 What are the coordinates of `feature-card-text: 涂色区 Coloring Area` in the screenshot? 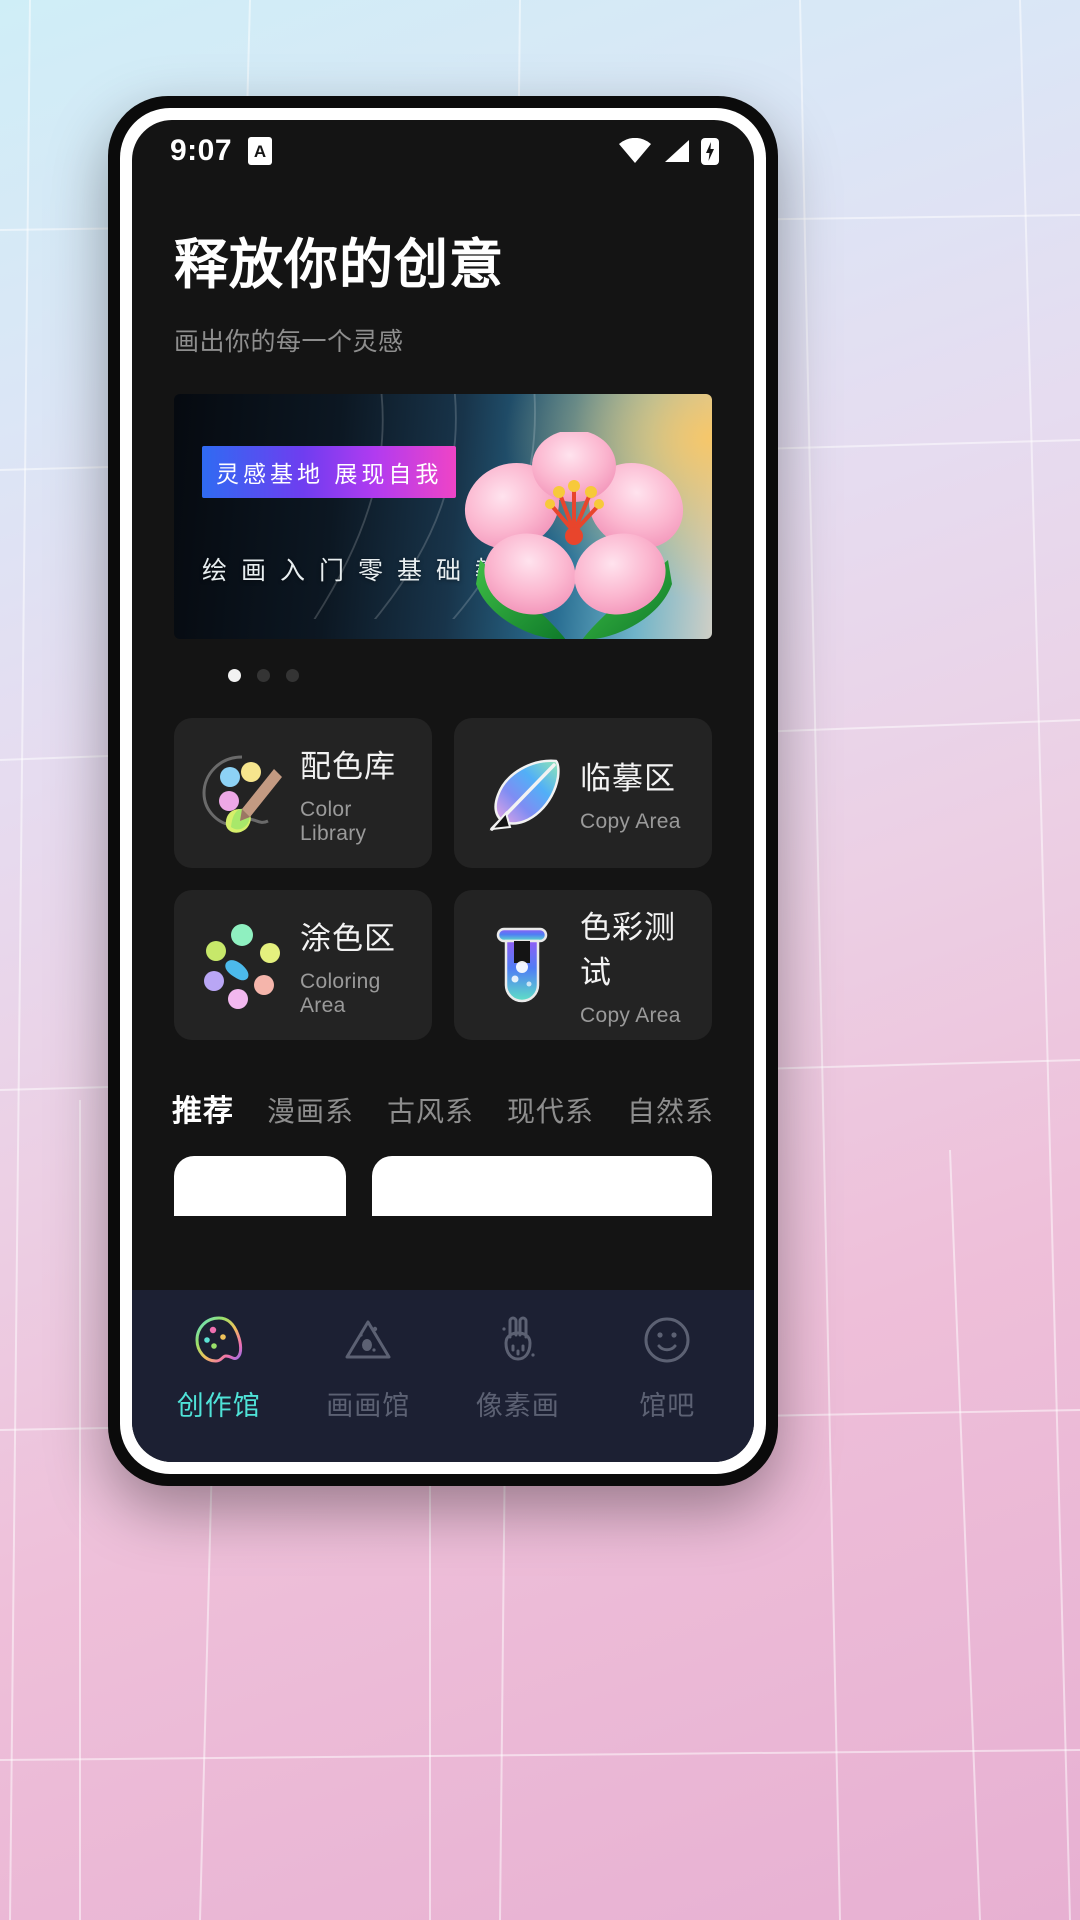 It's located at (359, 965).